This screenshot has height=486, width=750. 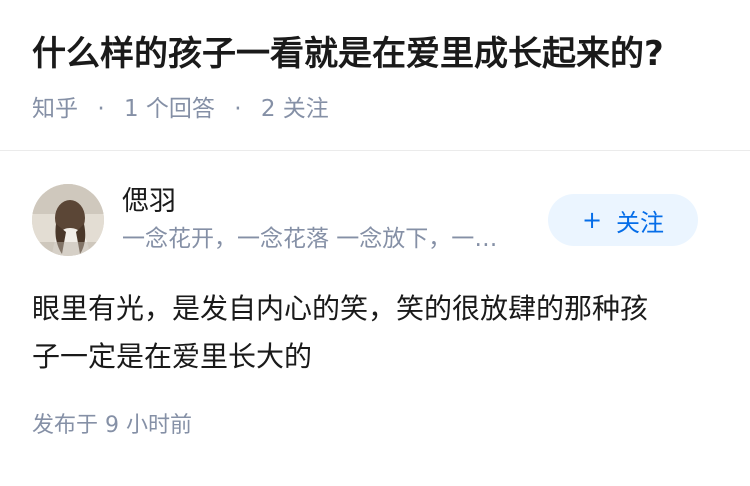 What do you see at coordinates (640, 222) in the screenshot?
I see `follow-button-label: 关注` at bounding box center [640, 222].